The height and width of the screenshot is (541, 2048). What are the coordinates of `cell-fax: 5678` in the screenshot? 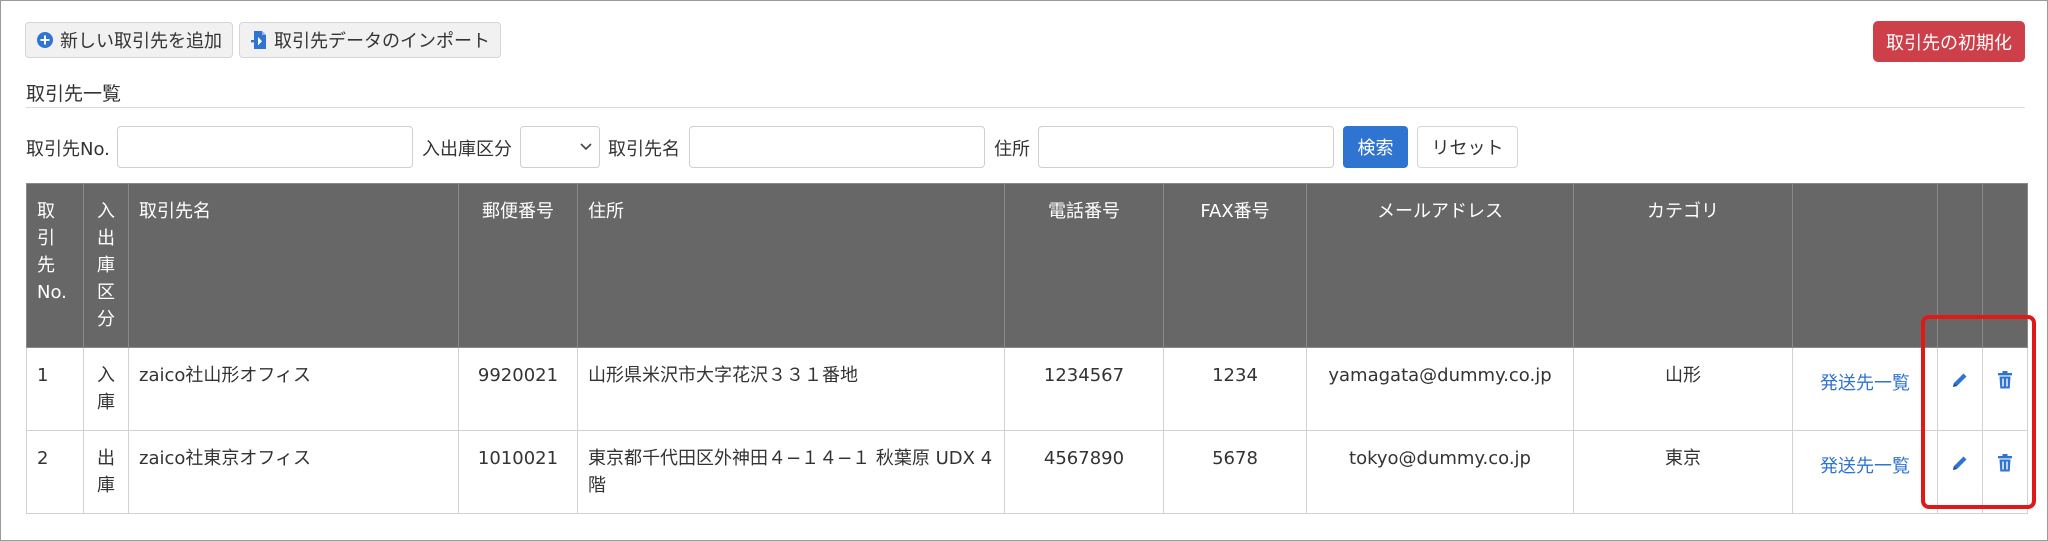 It's located at (1235, 472).